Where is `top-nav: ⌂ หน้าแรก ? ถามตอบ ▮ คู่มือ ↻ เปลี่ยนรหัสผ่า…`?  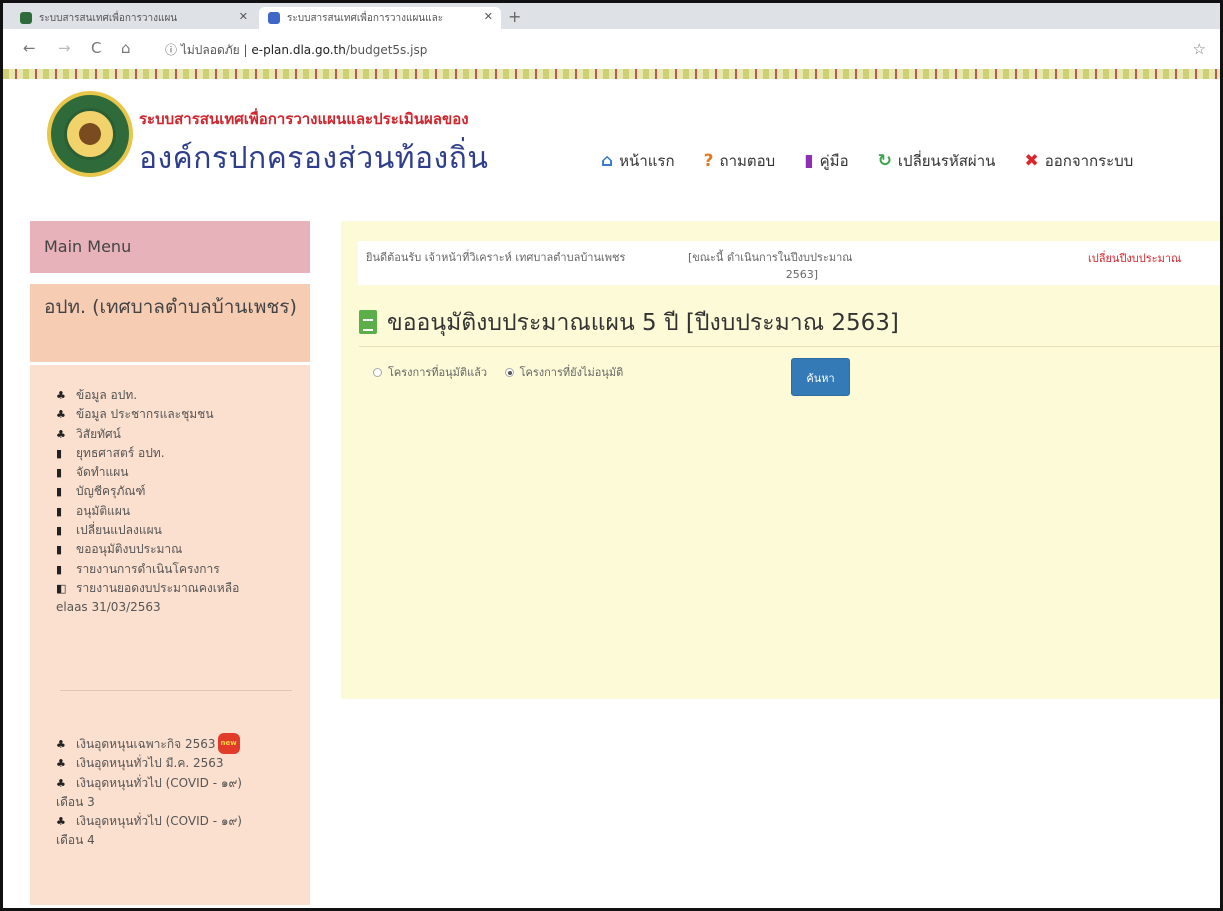 top-nav: ⌂ หน้าแรก ? ถามตอบ ▮ คู่มือ ↻ เปลี่ยนรหัสผ่า… is located at coordinates (879, 164).